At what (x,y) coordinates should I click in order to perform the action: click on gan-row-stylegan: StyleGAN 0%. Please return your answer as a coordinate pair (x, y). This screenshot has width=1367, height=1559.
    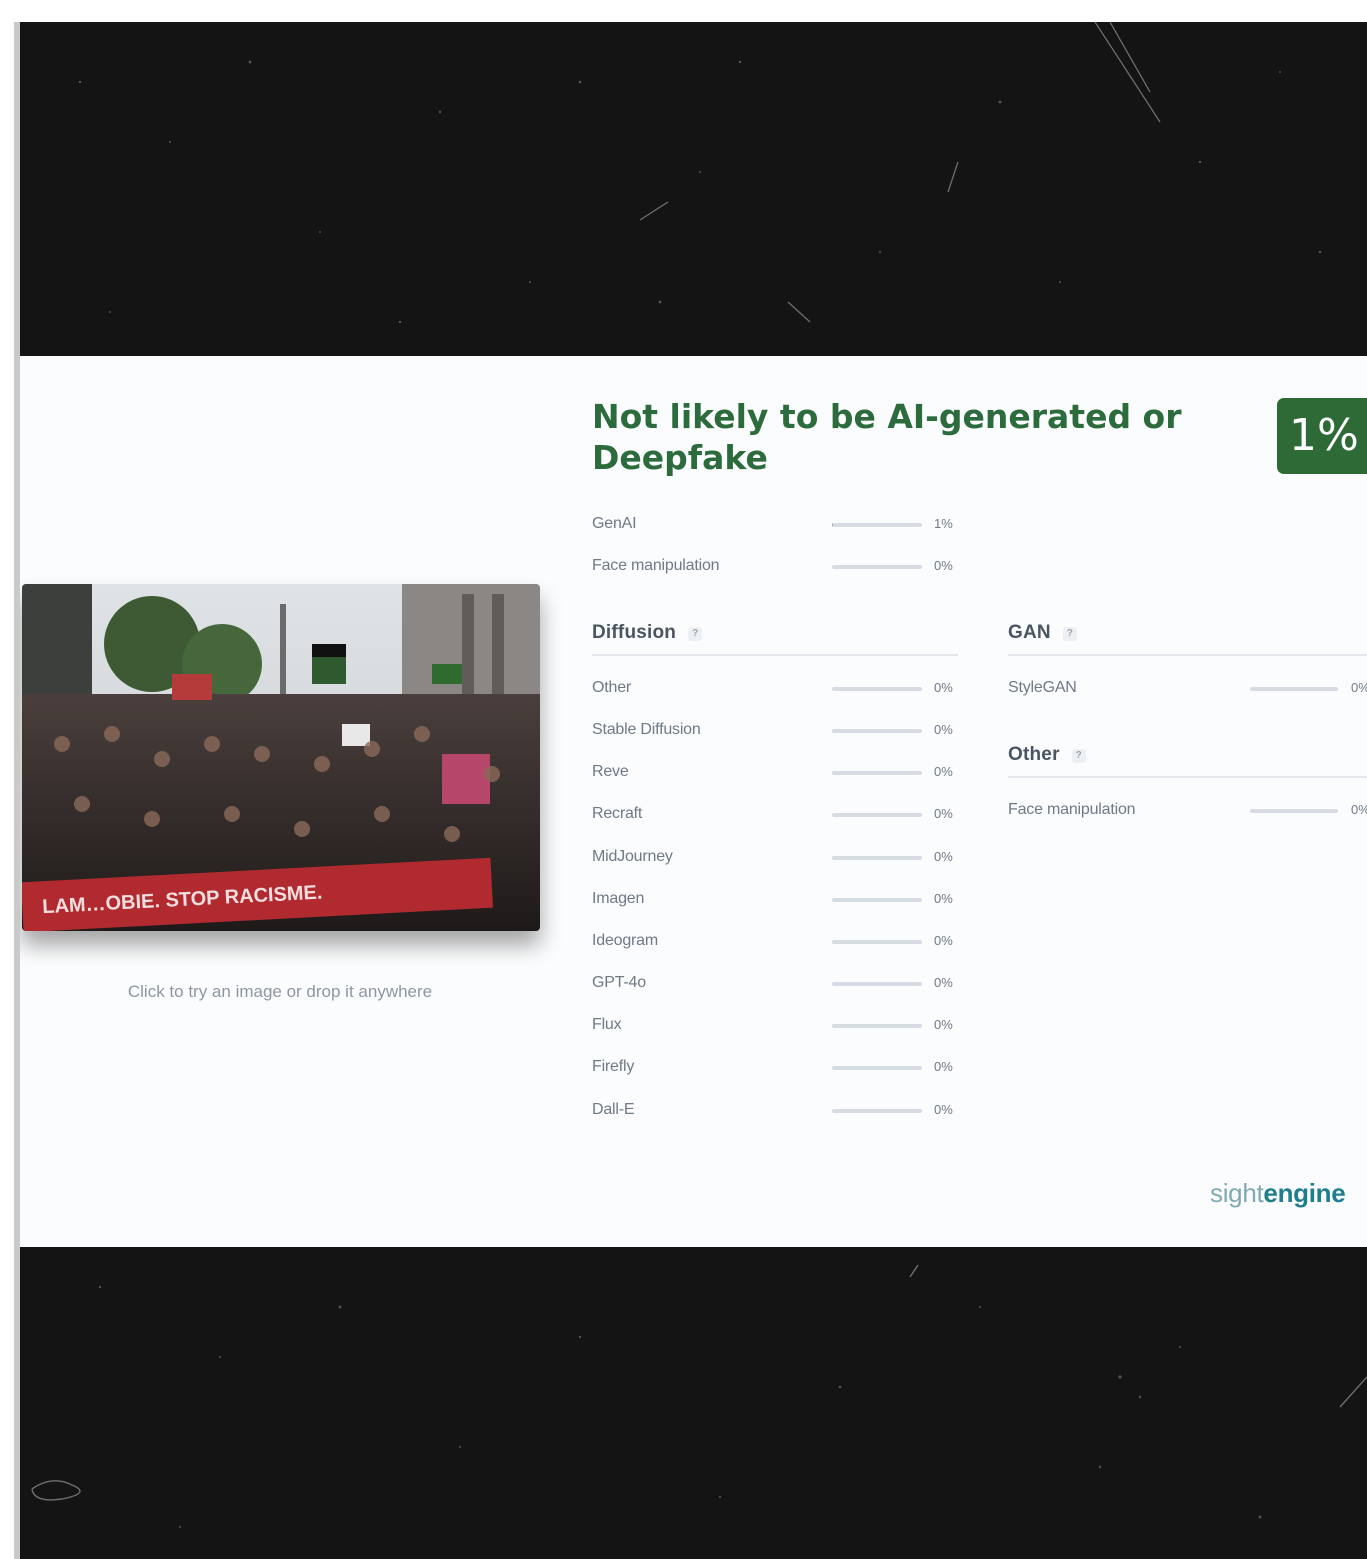
    Looking at the image, I should click on (1187, 689).